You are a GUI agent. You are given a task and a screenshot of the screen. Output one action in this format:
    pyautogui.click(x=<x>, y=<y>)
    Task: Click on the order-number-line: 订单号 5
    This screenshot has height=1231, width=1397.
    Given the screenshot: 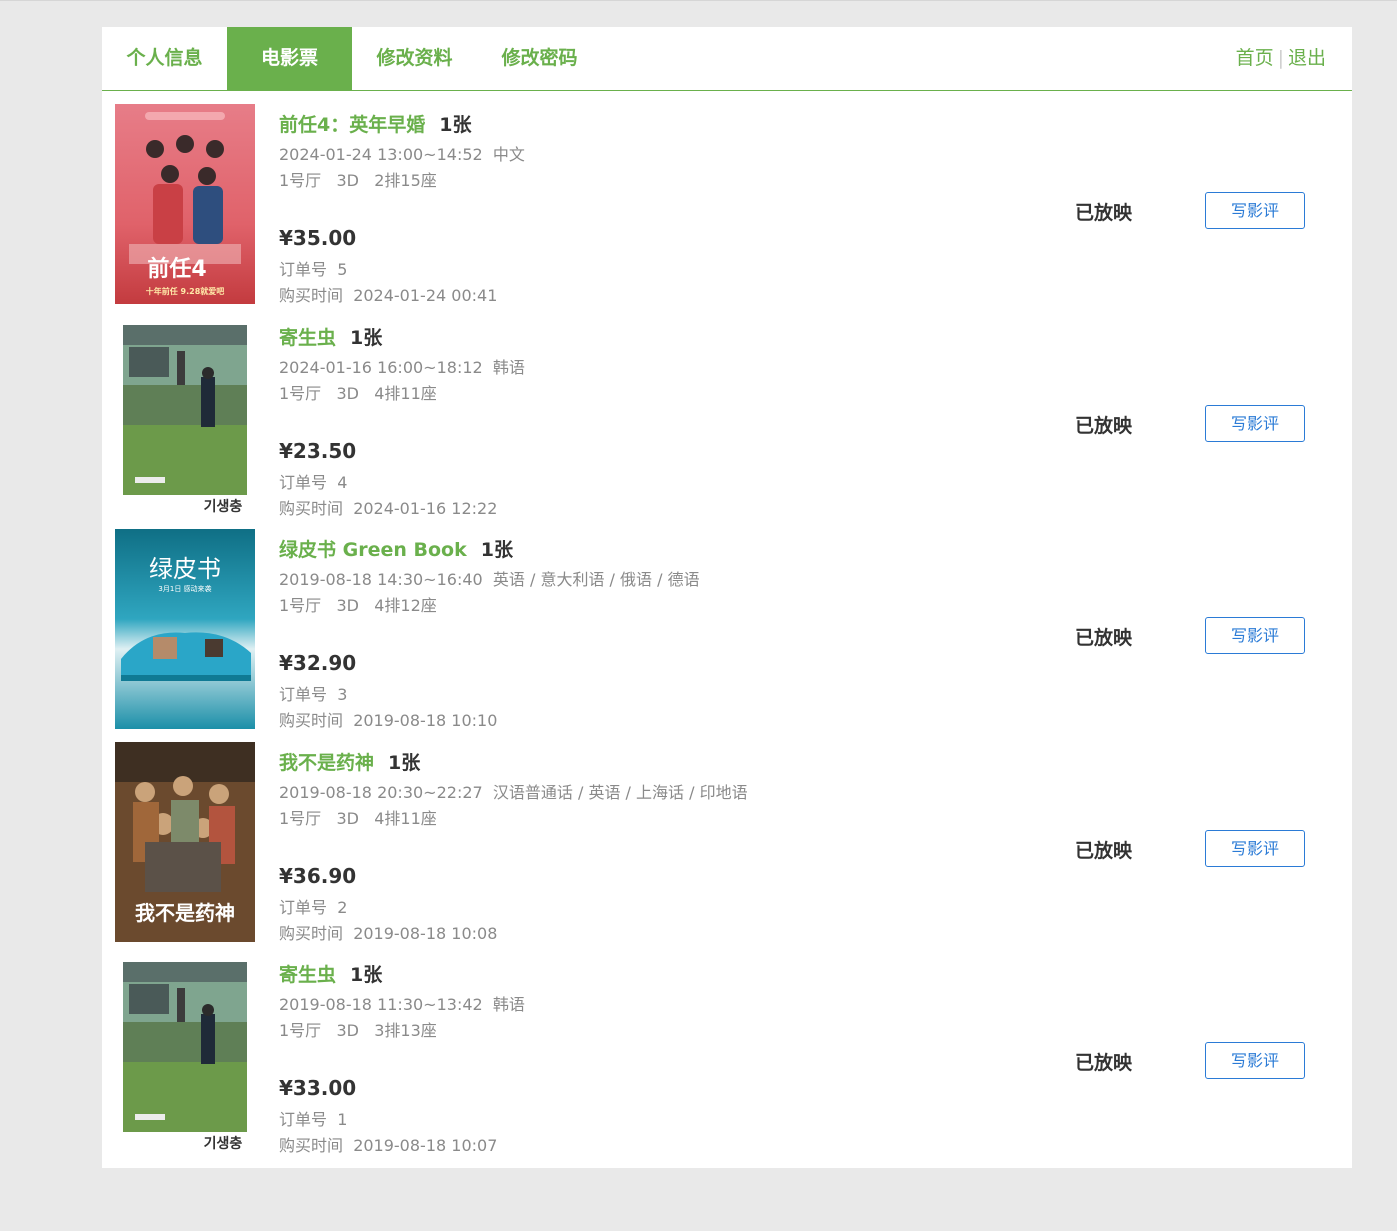 What is the action you would take?
    pyautogui.click(x=313, y=268)
    